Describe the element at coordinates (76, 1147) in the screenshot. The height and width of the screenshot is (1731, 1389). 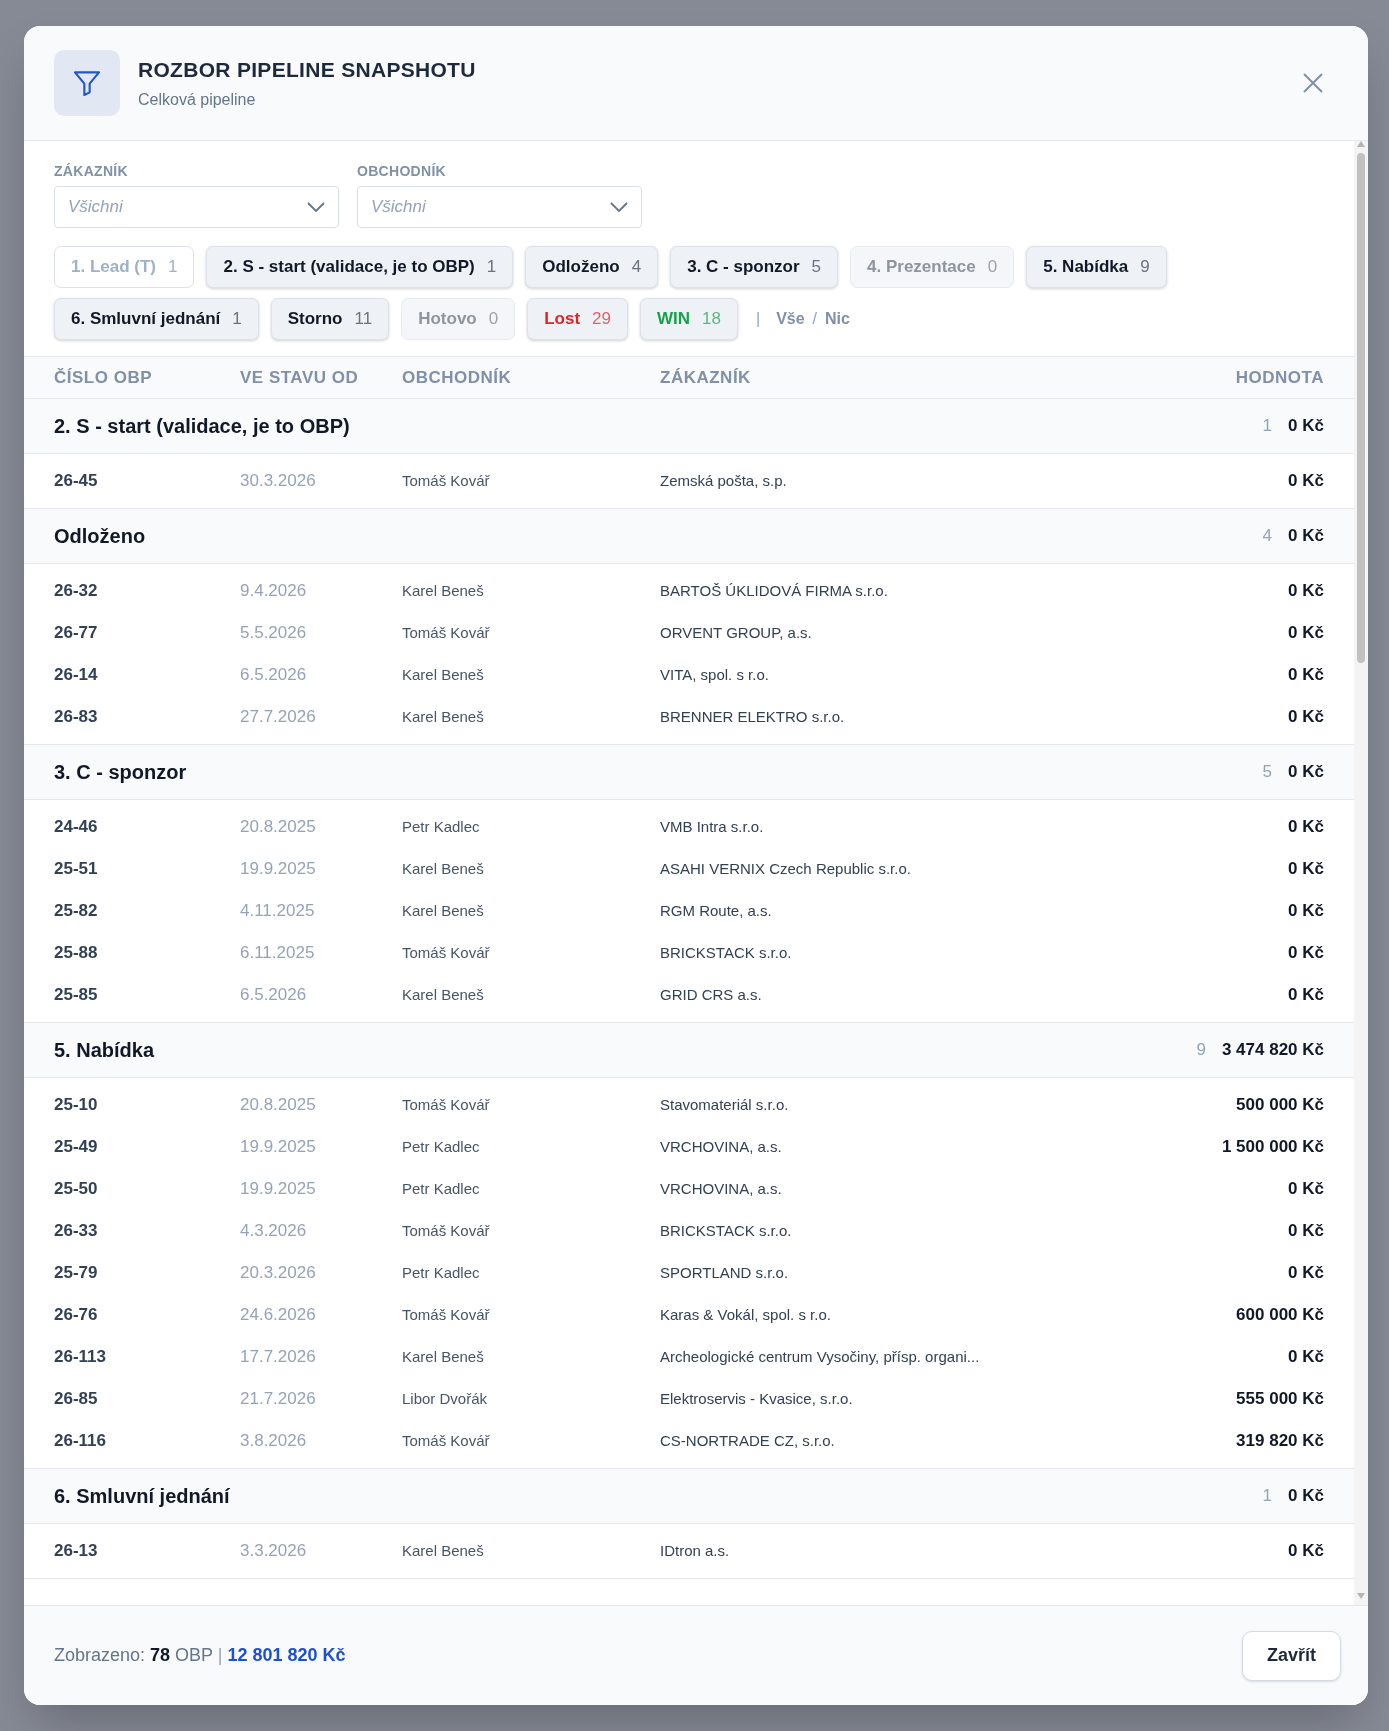
I see `table-cell-text: 25-49` at that location.